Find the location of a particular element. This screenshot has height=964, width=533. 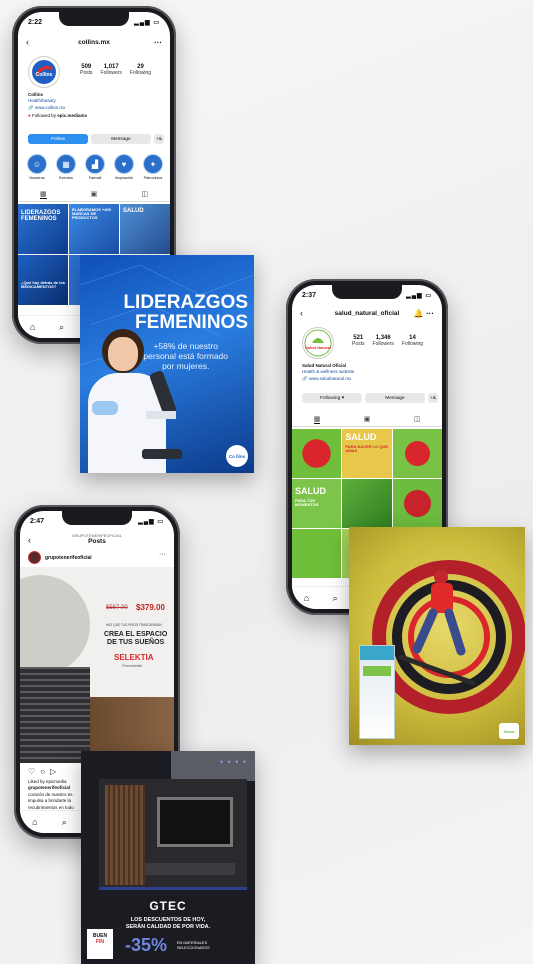

heart-icon: ♥ is located at coordinates (124, 164).